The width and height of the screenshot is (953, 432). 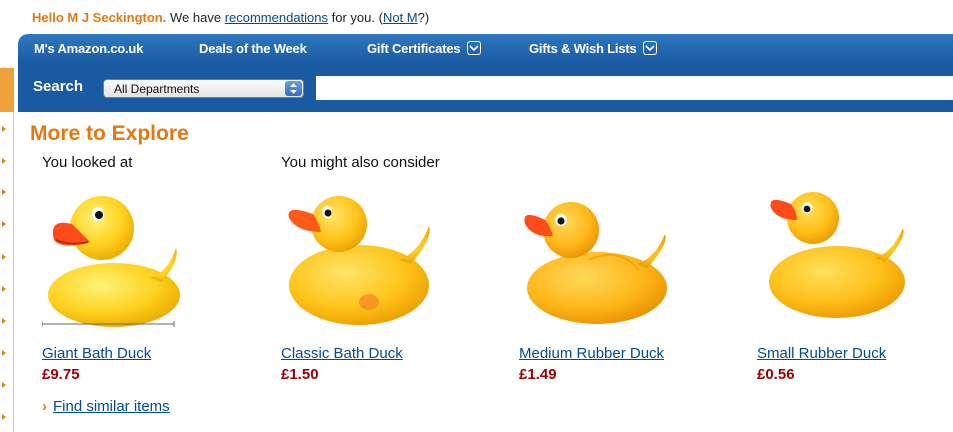 I want to click on sidebar-divider, so click(x=13, y=272).